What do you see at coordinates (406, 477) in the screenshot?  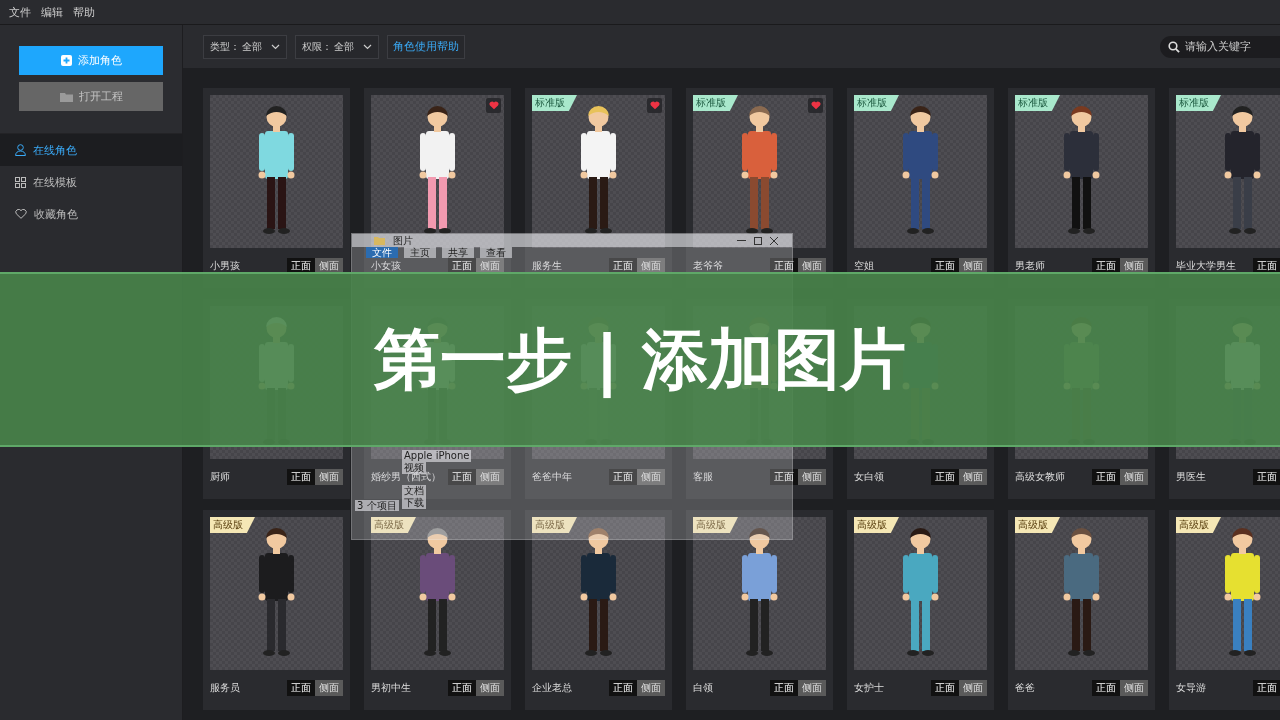 I see `character-name: 婚纱男（西式）` at bounding box center [406, 477].